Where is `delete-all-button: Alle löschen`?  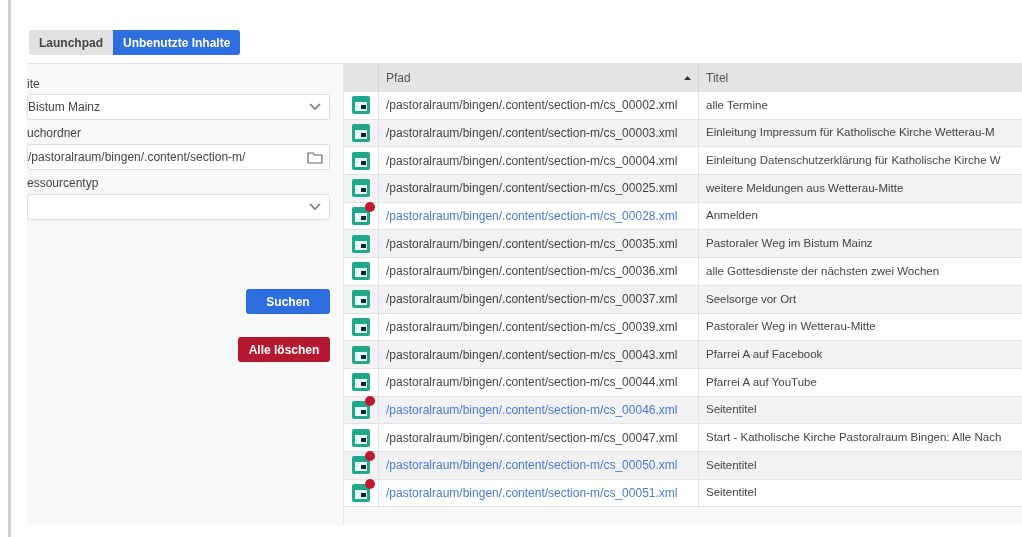
delete-all-button: Alle löschen is located at coordinates (284, 349).